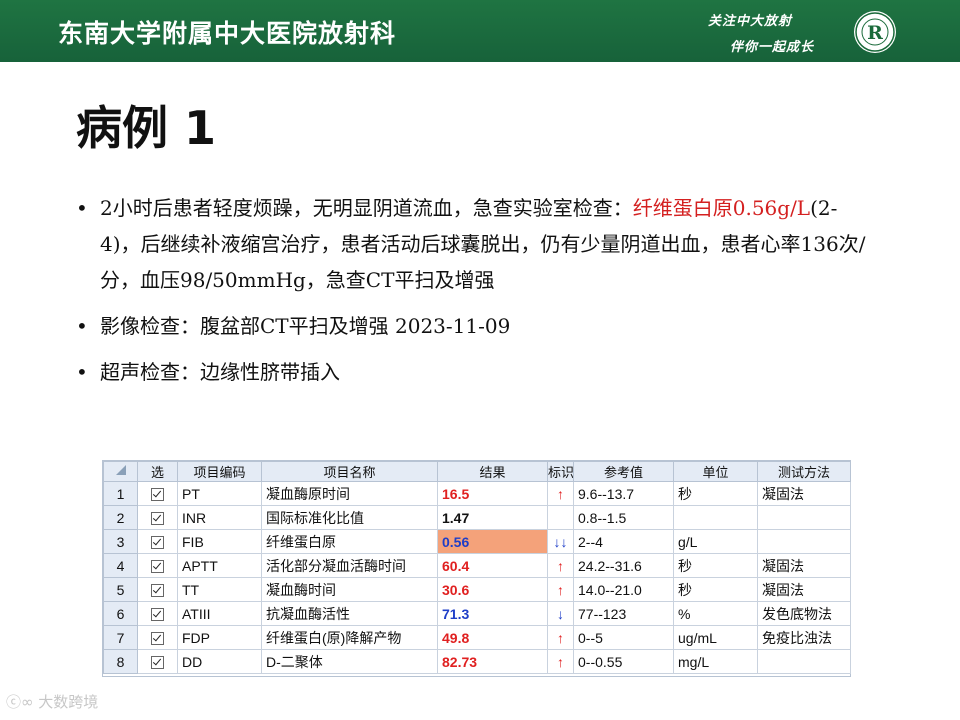 This screenshot has width=960, height=720. I want to click on result-value: 71.3, so click(492, 613).